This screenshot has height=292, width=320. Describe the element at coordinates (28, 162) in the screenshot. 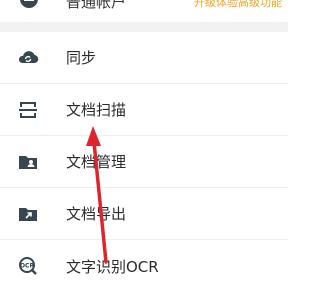

I see `folder-person-icon` at that location.